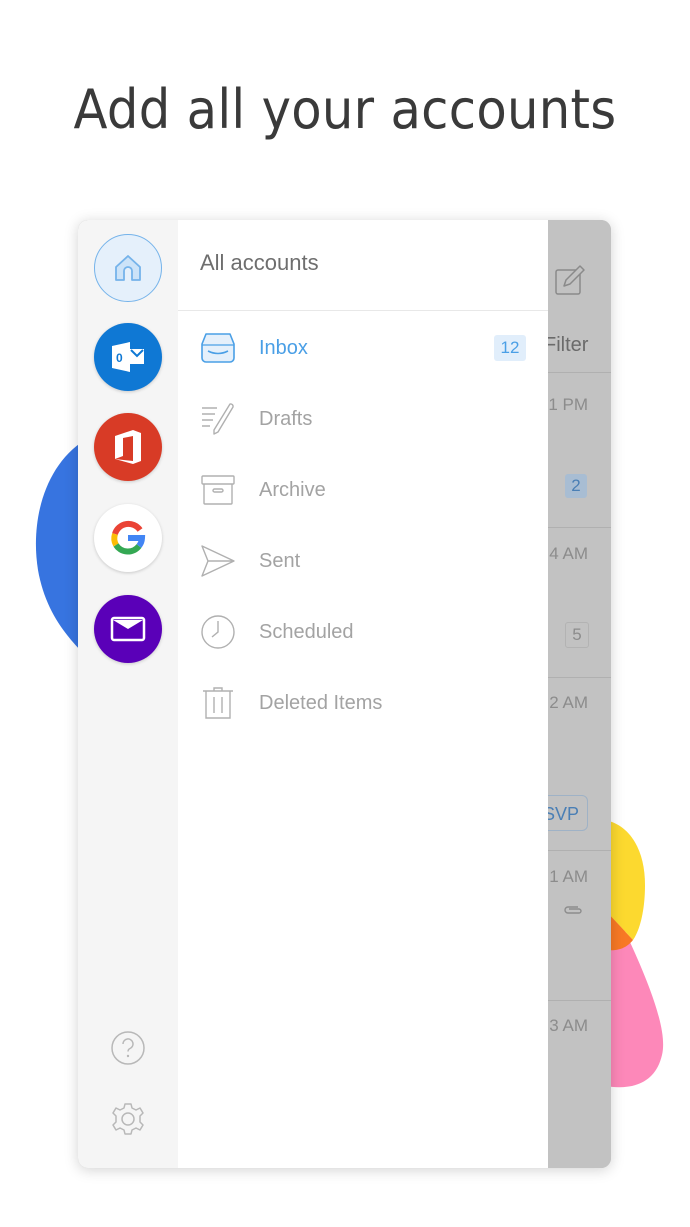 This screenshot has width=690, height=1227. I want to click on email-time: 3 AM, so click(568, 1025).